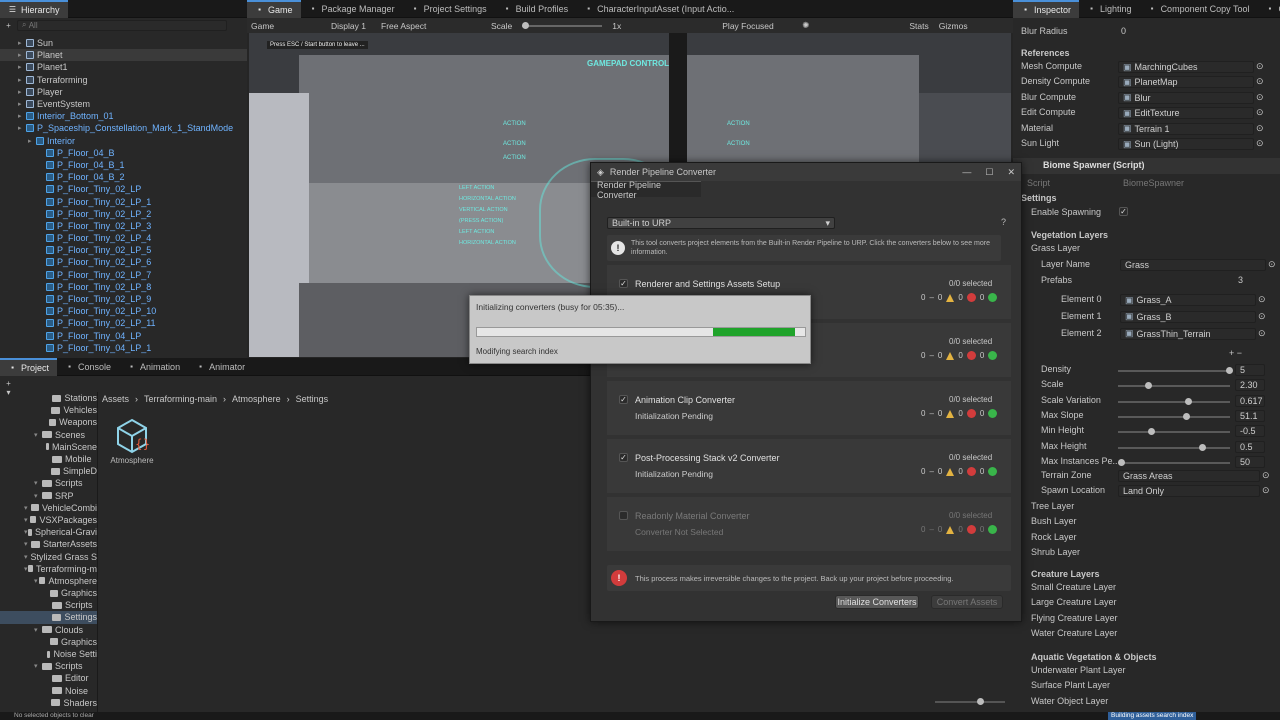 This screenshot has height=720, width=1280. Describe the element at coordinates (1186, 113) in the screenshot. I see `reference-field: ▣ EditTexture` at that location.